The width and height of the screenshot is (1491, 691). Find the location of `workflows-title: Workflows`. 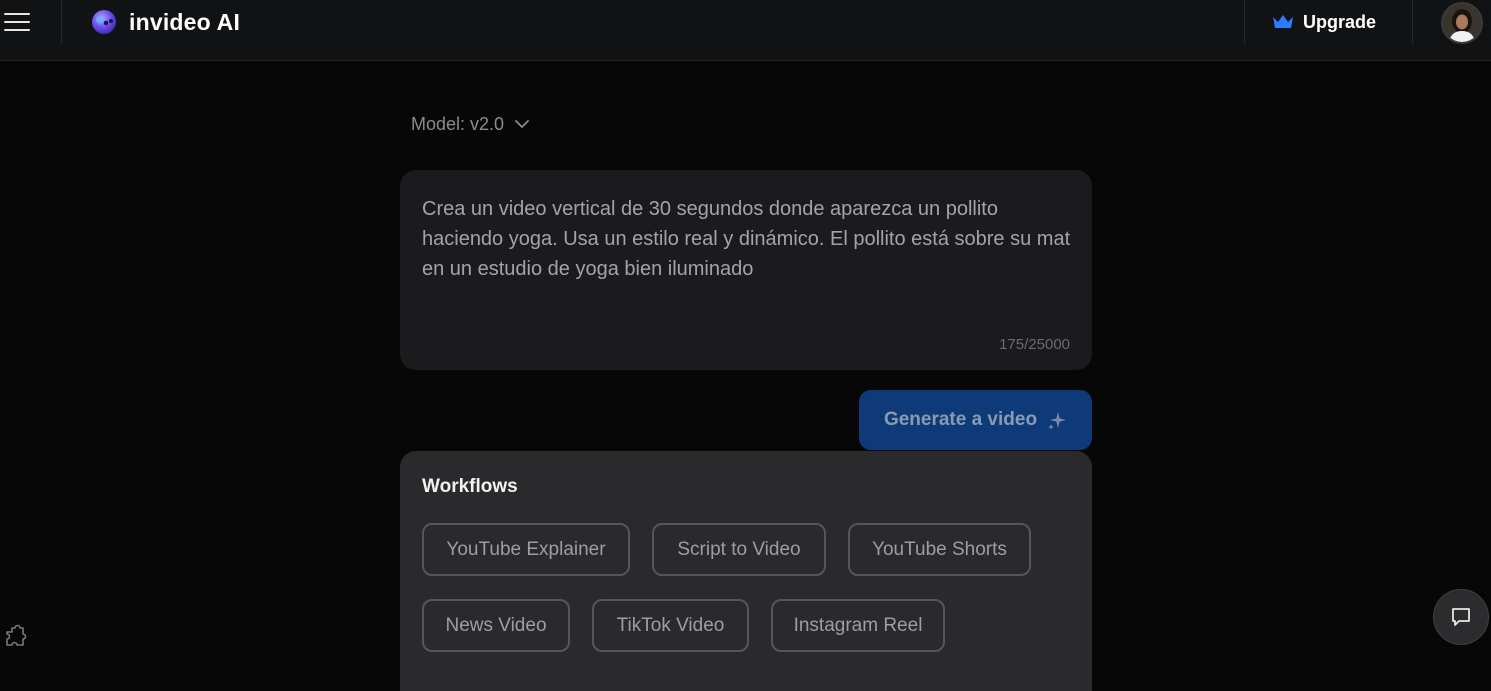

workflows-title: Workflows is located at coordinates (470, 486).